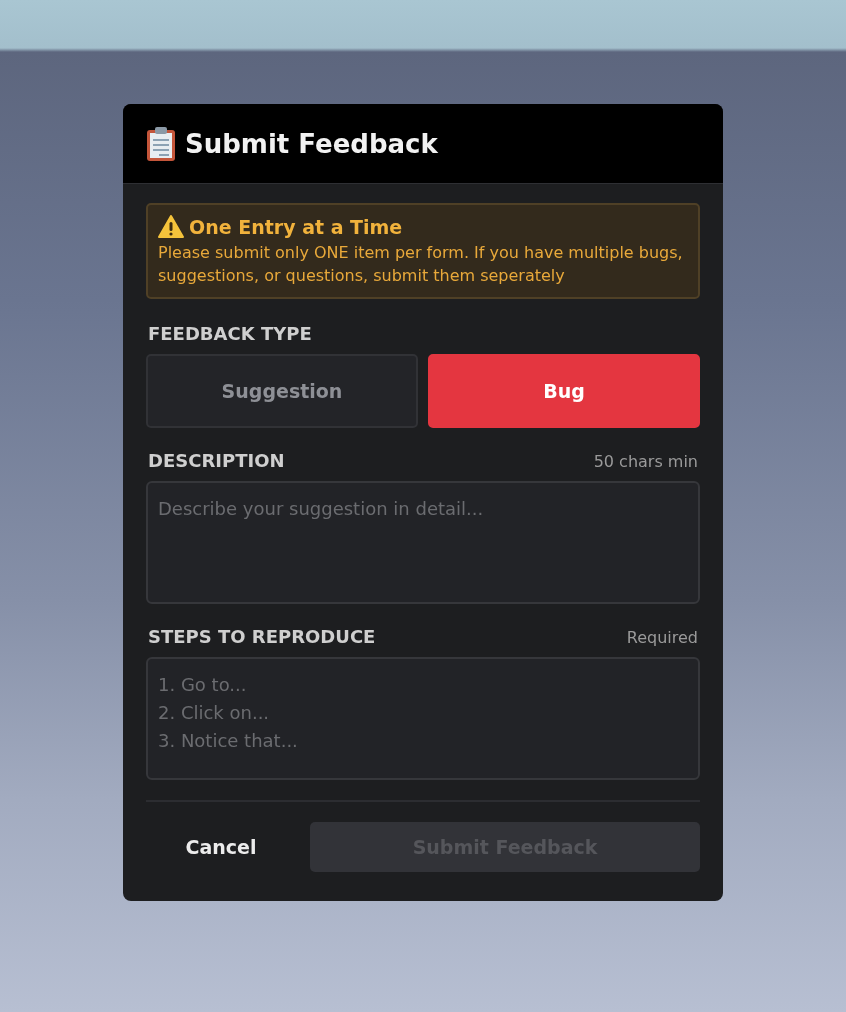 The height and width of the screenshot is (1012, 846). What do you see at coordinates (282, 391) in the screenshot?
I see `type-option: Suggestion` at bounding box center [282, 391].